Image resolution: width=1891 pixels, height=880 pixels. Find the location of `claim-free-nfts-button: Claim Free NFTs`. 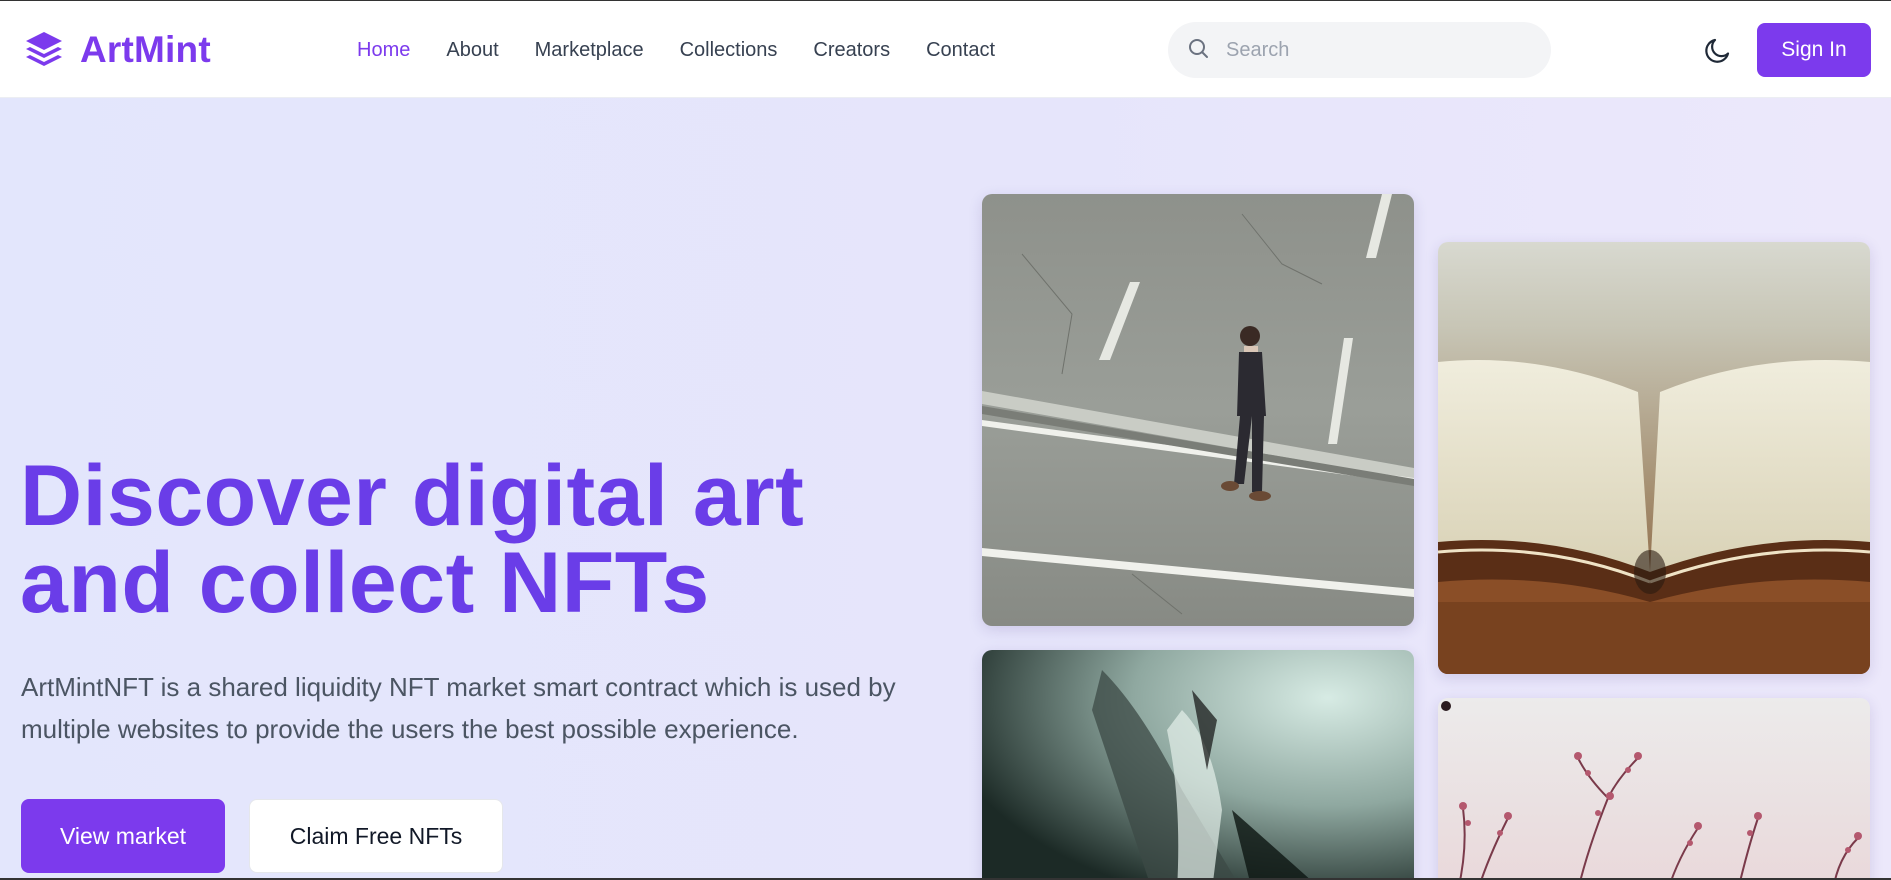

claim-free-nfts-button: Claim Free NFTs is located at coordinates (376, 836).